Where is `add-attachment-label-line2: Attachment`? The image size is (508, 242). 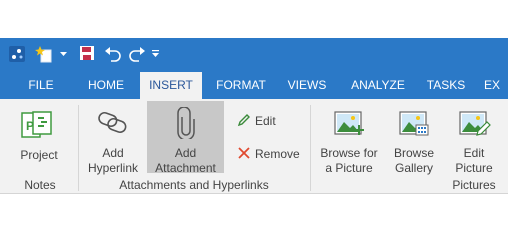 add-attachment-label-line2: Attachment is located at coordinates (185, 168).